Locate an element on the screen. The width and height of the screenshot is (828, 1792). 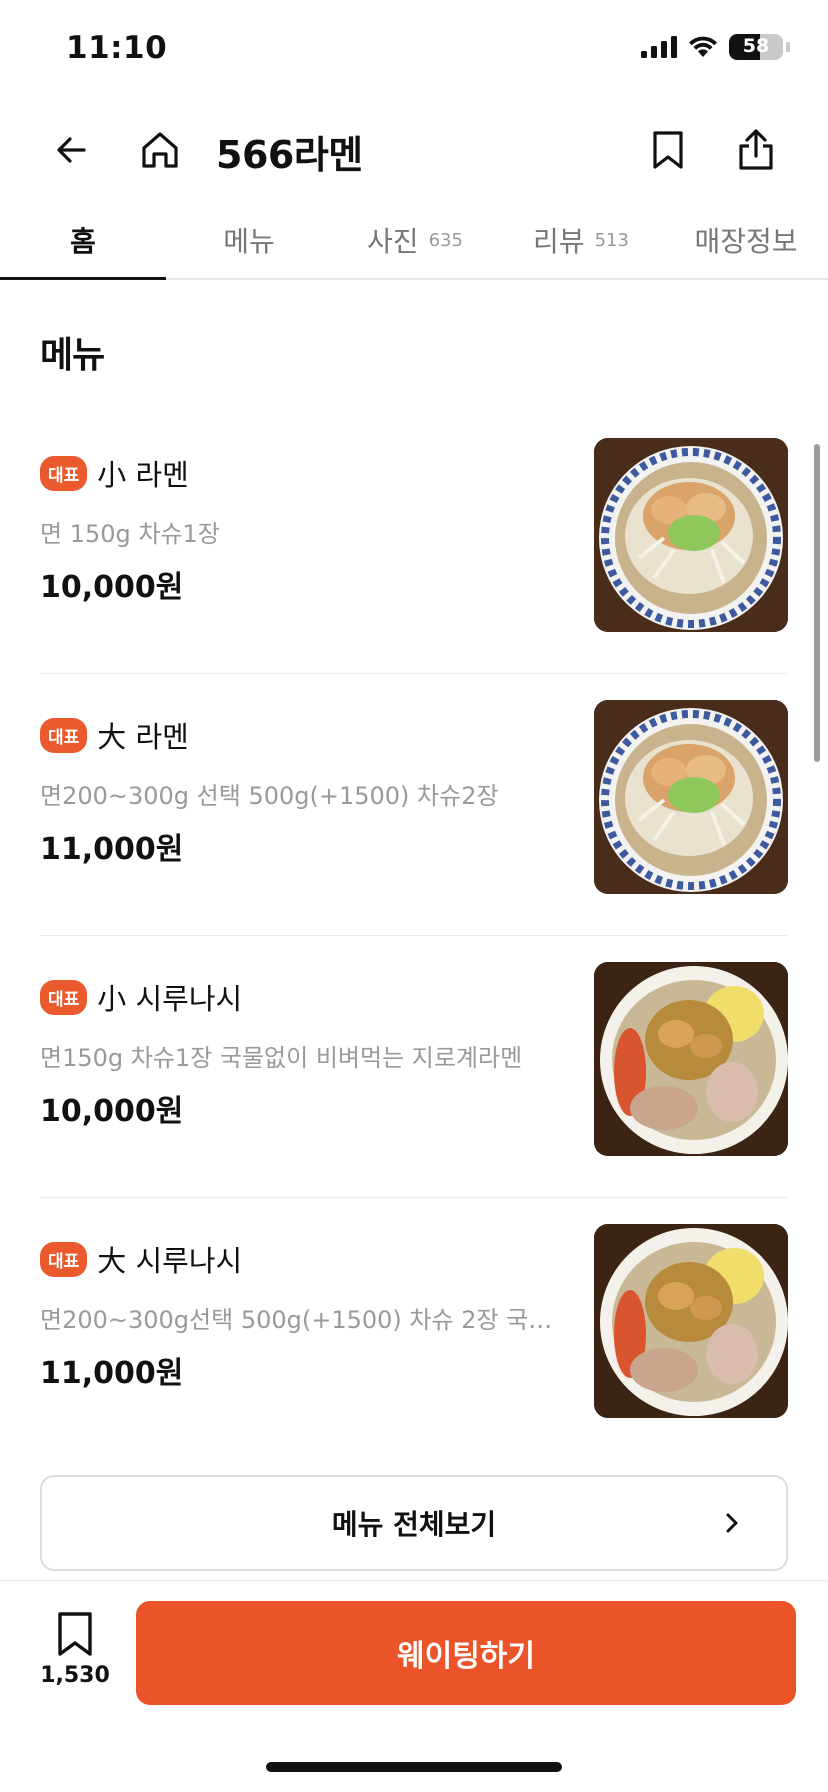
tab-reviews: 리뷰 513 is located at coordinates (581, 249).